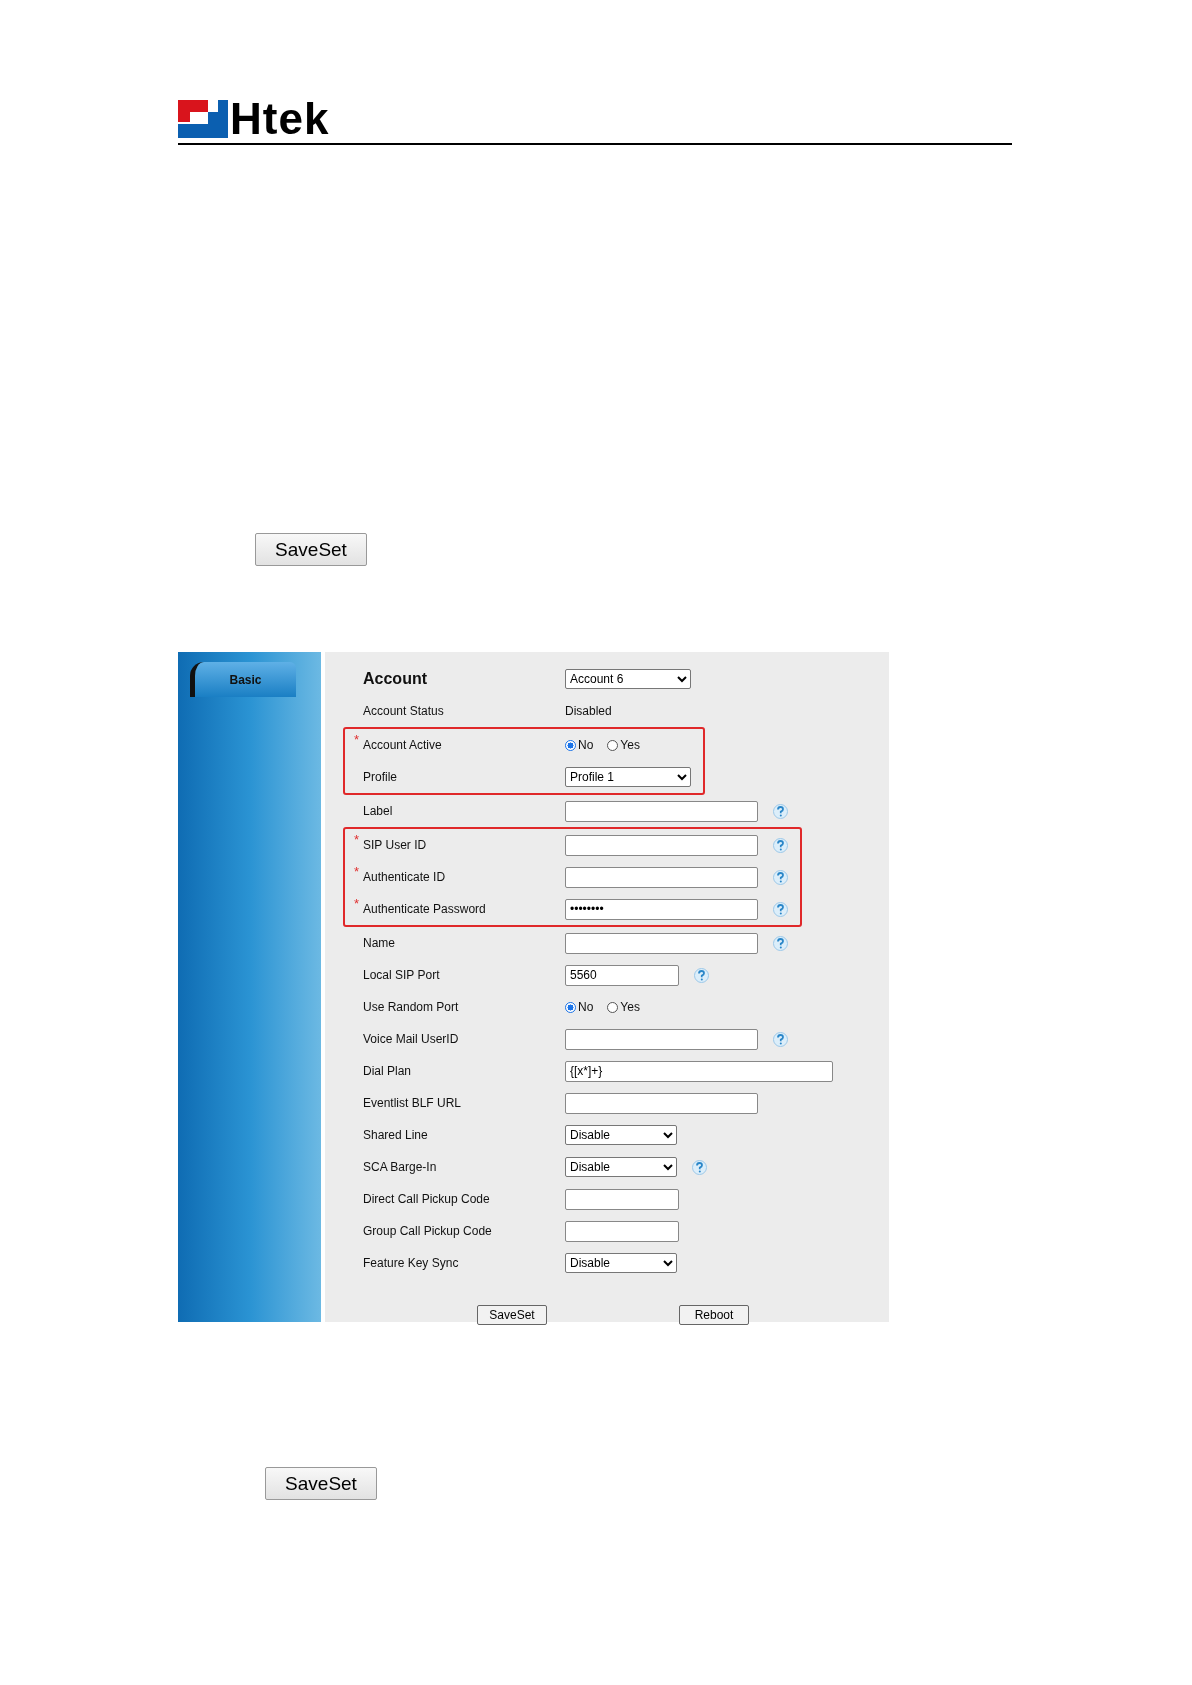  I want to click on field-label: Use Random Port, so click(411, 1007).